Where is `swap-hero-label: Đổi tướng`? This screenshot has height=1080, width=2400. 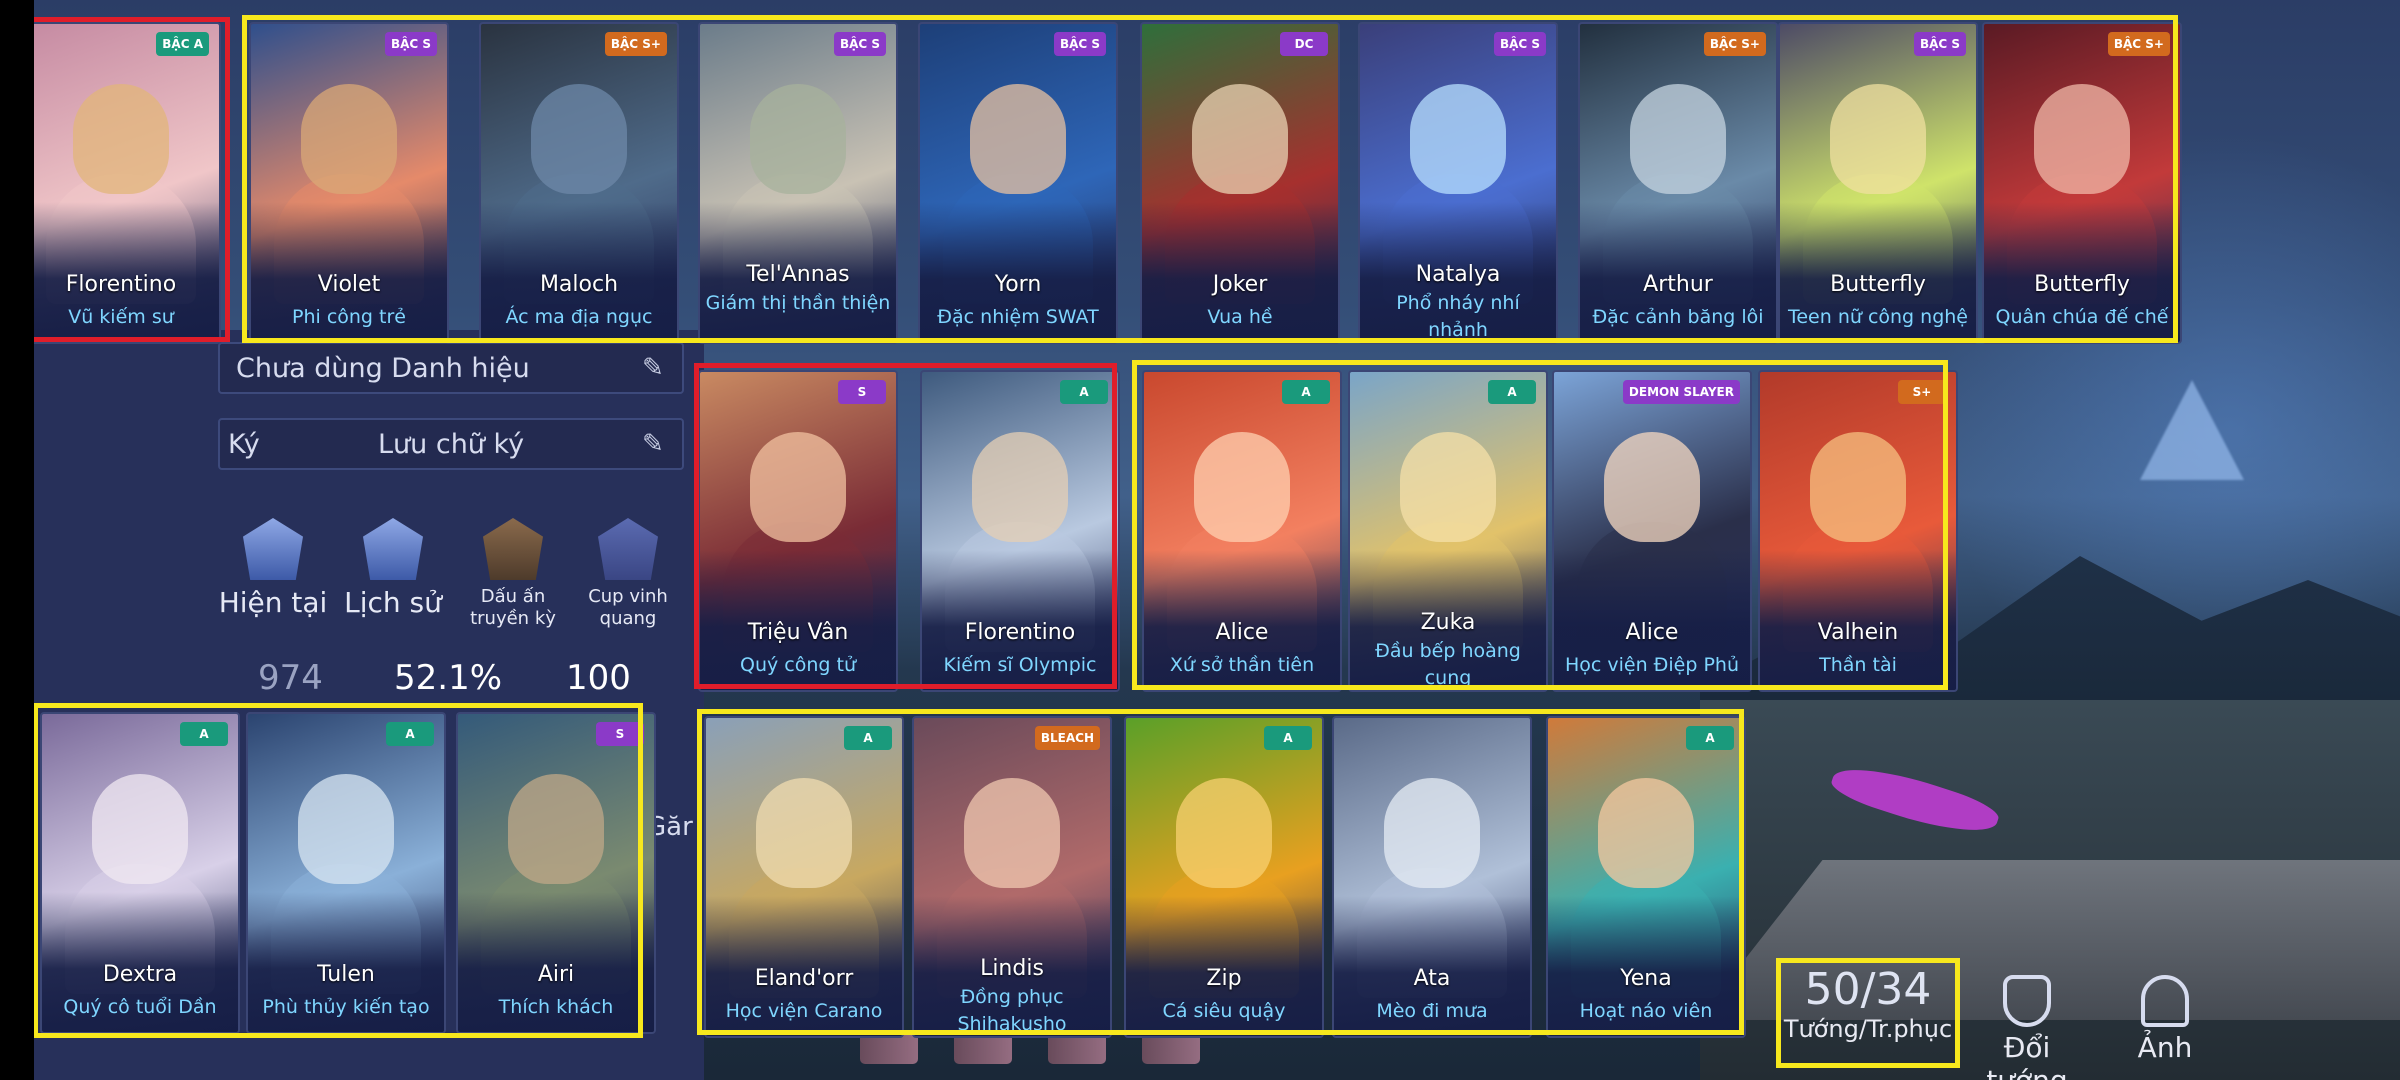 swap-hero-label: Đổi tướng is located at coordinates (2026, 1055).